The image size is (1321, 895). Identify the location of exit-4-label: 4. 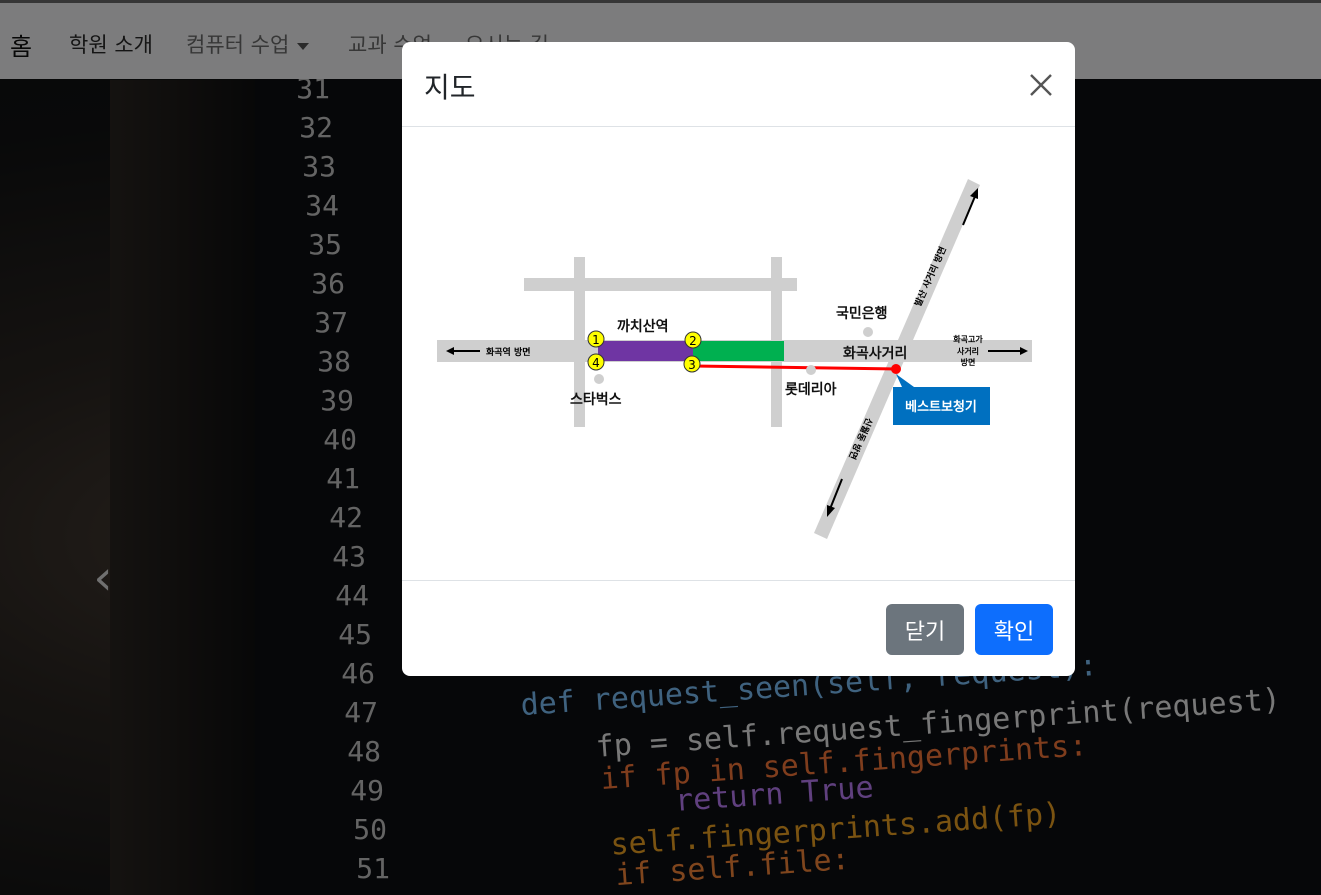
(596, 363).